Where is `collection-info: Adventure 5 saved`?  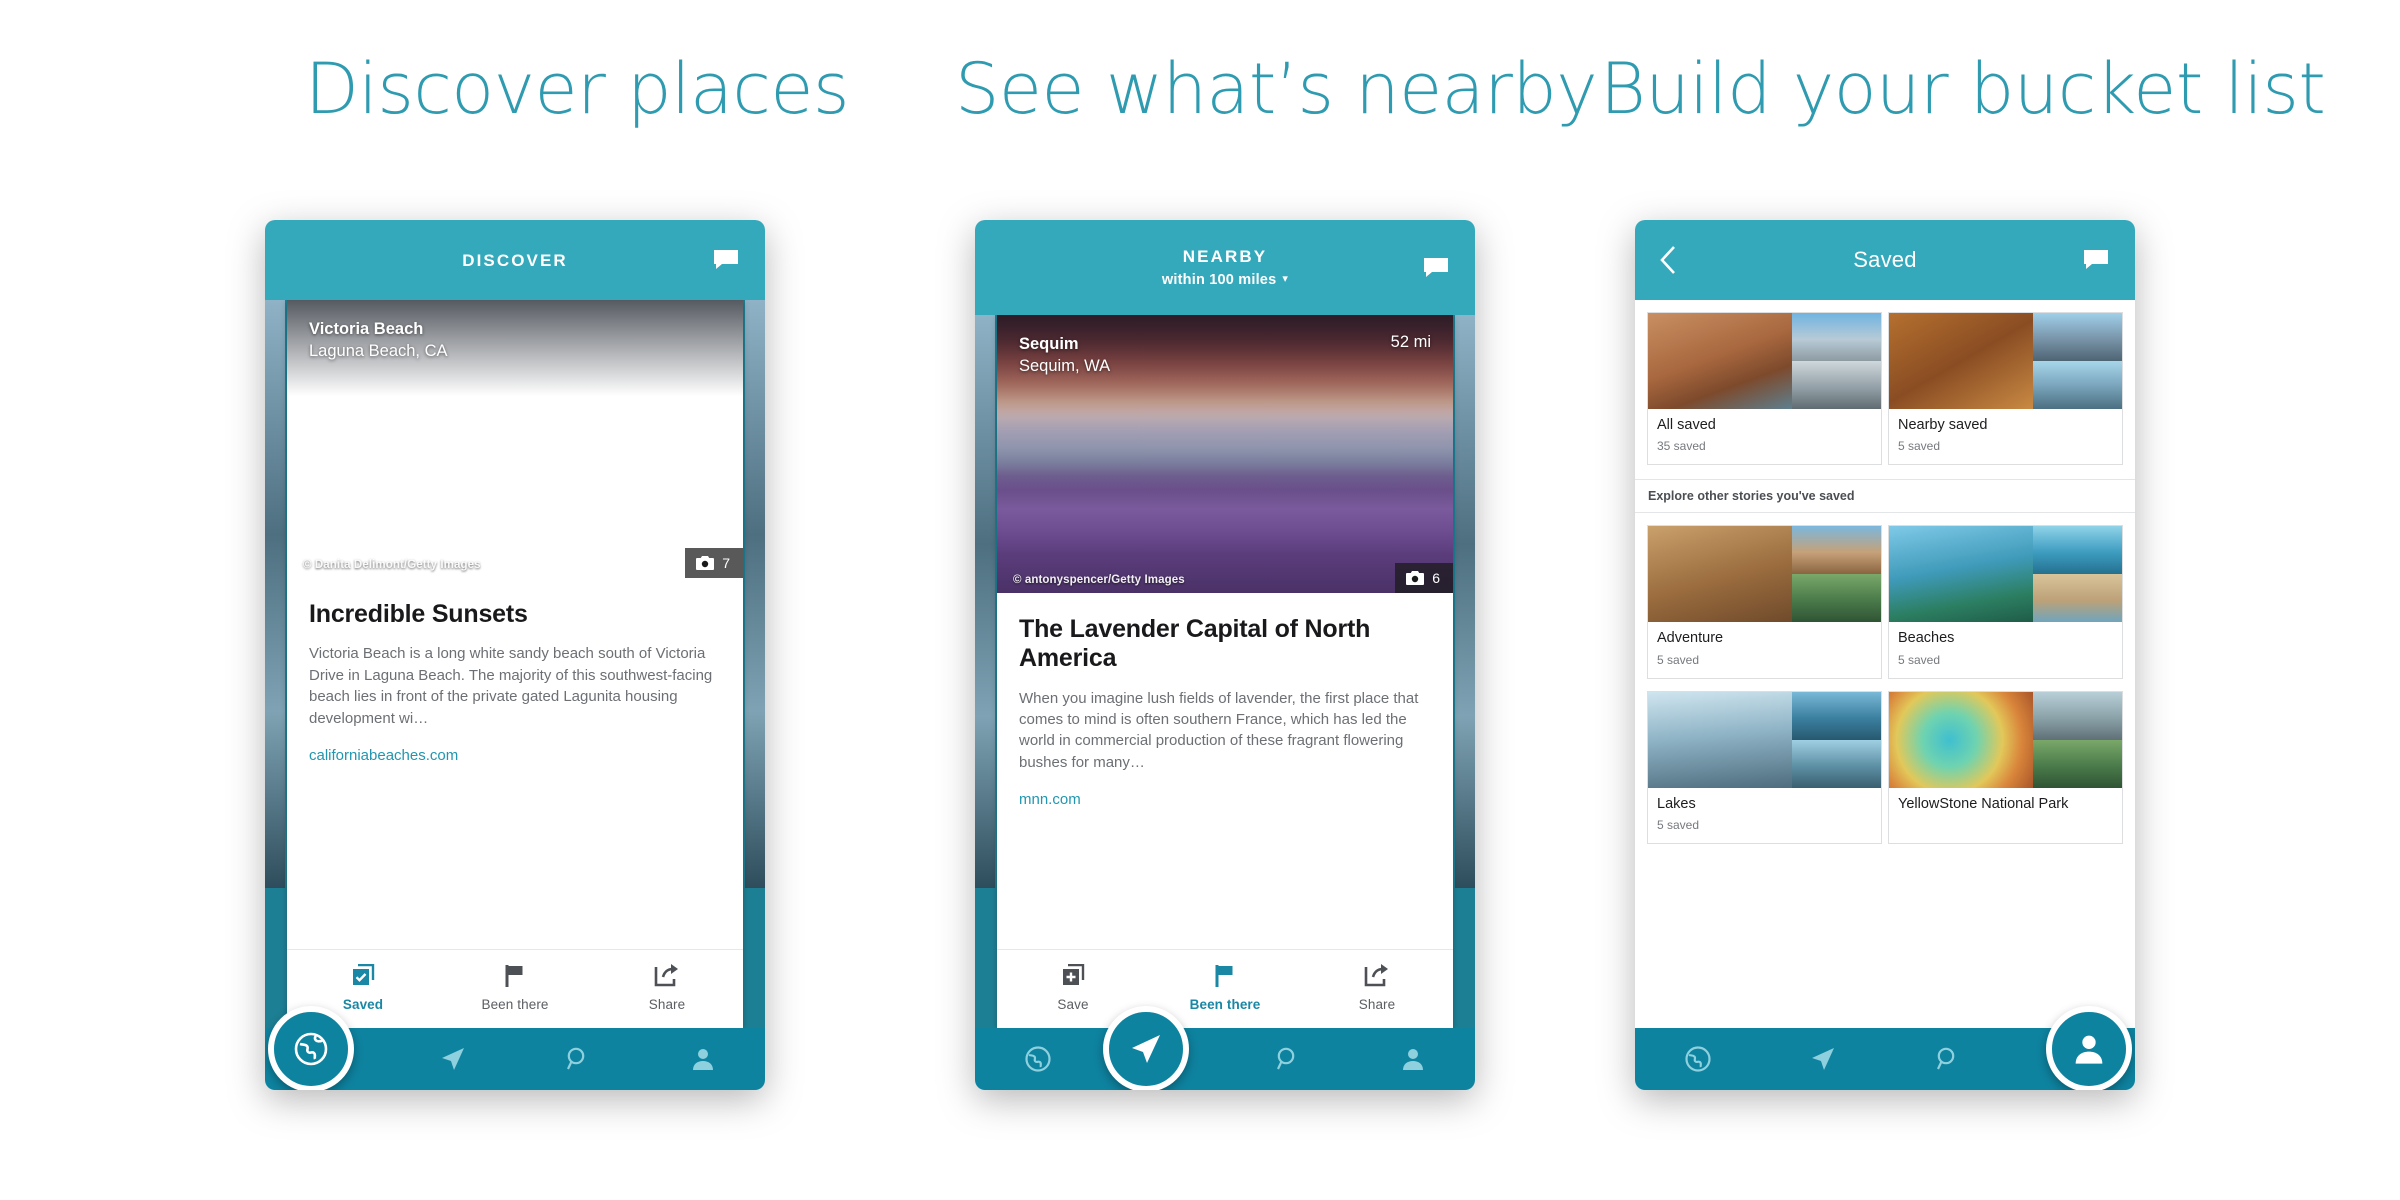 collection-info: Adventure 5 saved is located at coordinates (1764, 649).